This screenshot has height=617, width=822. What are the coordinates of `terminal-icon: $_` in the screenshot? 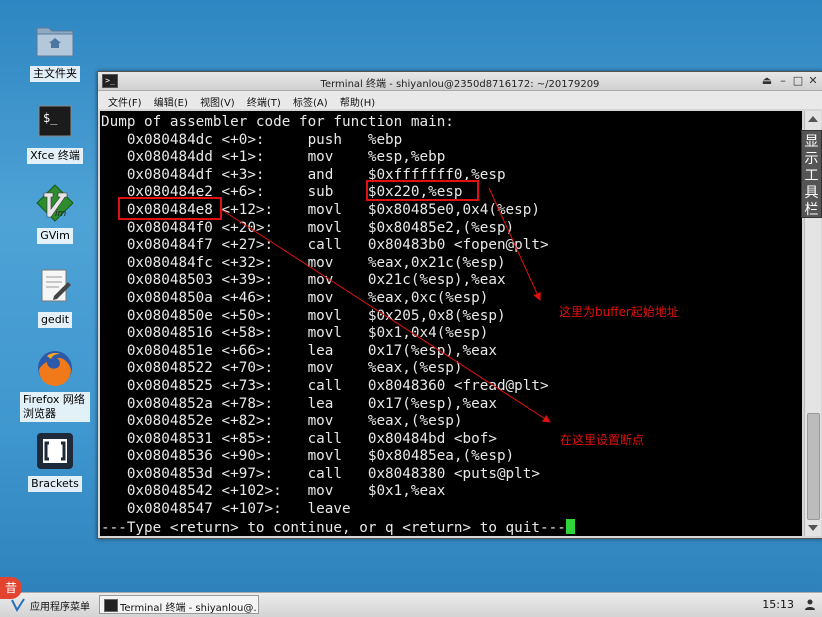 It's located at (55, 124).